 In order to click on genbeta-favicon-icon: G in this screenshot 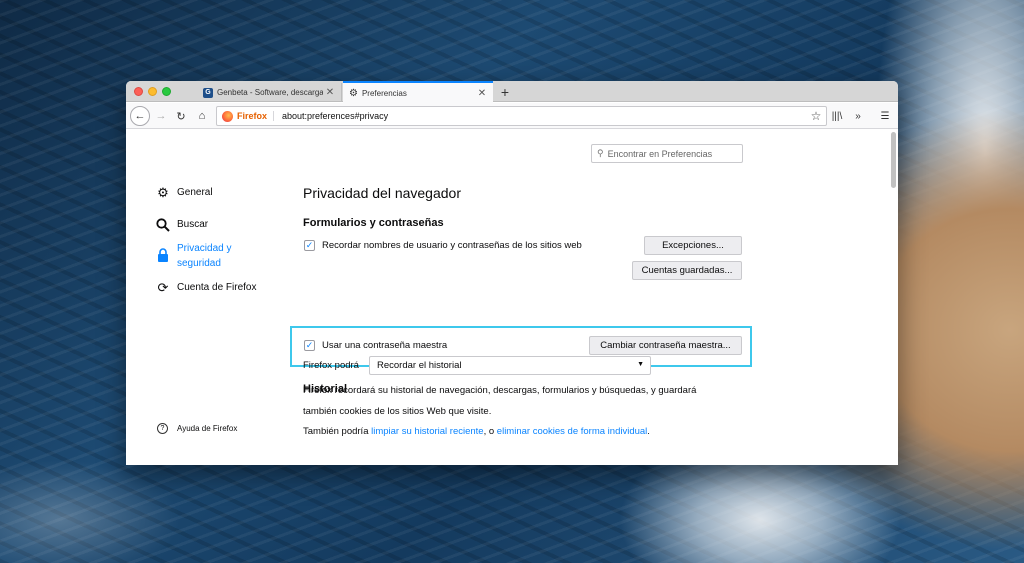, I will do `click(208, 92)`.